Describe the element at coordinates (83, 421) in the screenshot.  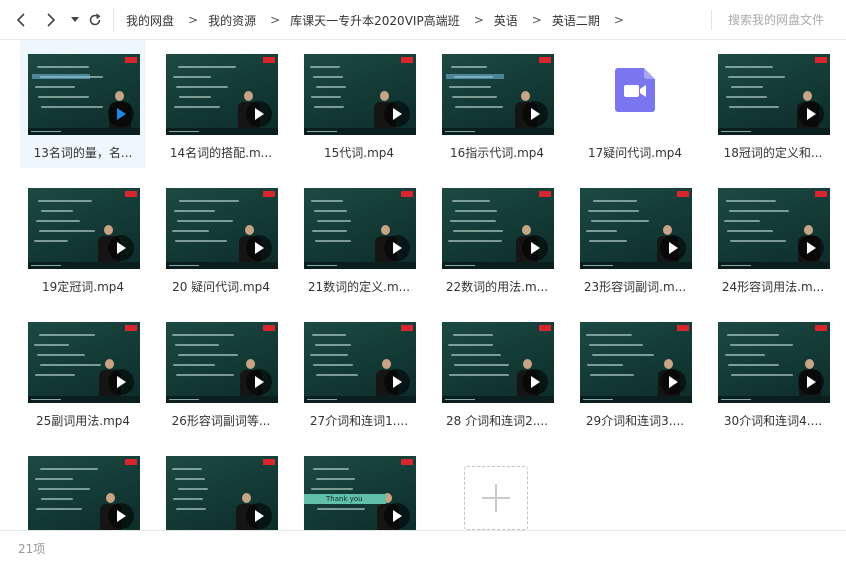
I see `file-name: 25副词用法.mp4` at that location.